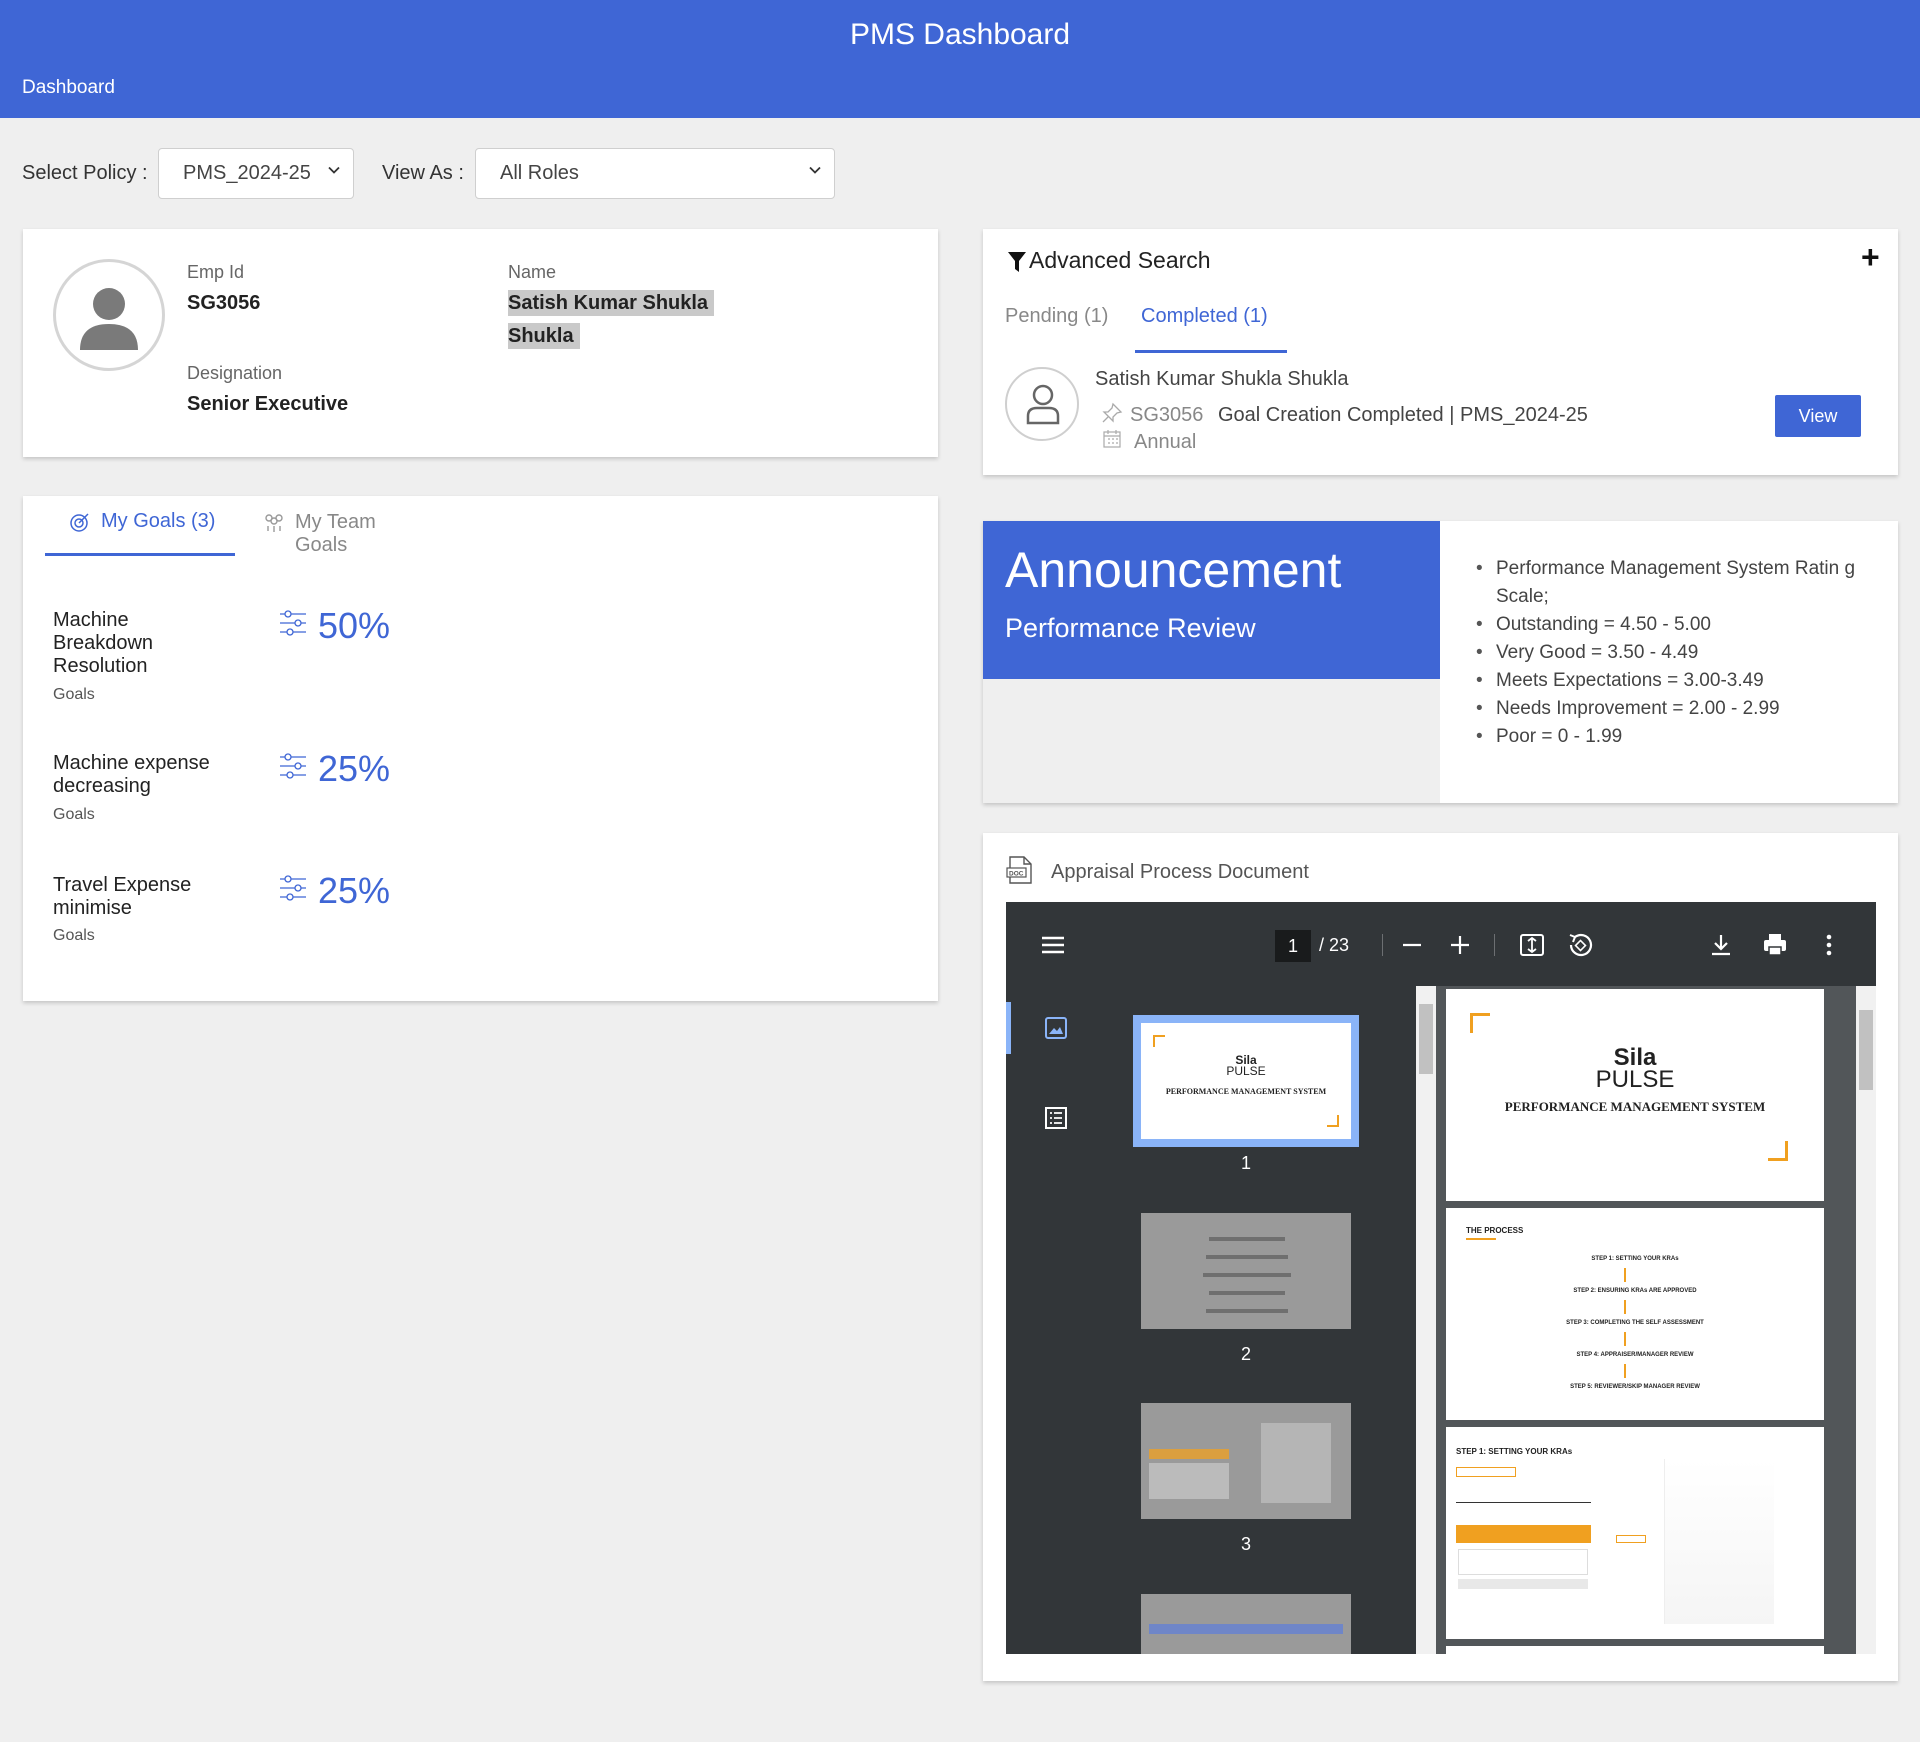  I want to click on zoom-out-icon, so click(1412, 945).